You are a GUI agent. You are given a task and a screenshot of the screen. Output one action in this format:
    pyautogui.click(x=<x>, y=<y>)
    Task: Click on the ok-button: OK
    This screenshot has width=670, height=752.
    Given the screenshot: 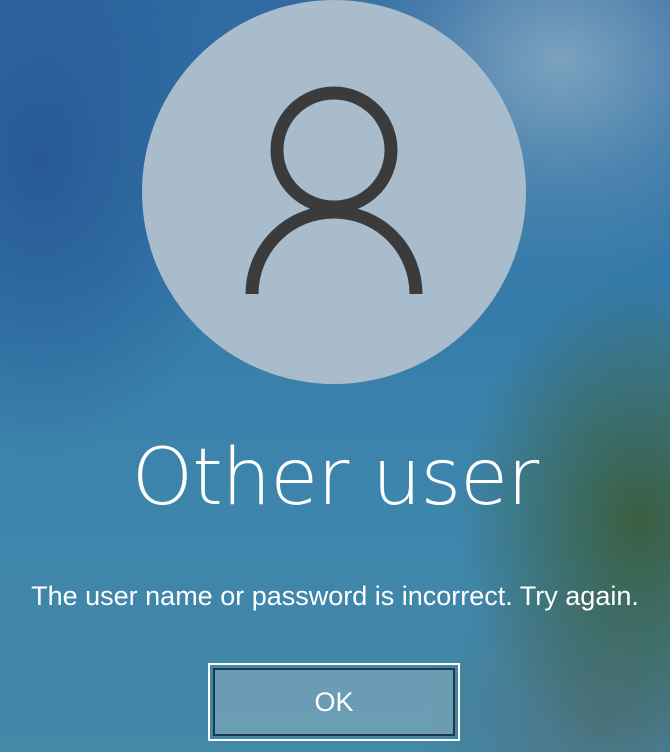 What is the action you would take?
    pyautogui.click(x=334, y=702)
    